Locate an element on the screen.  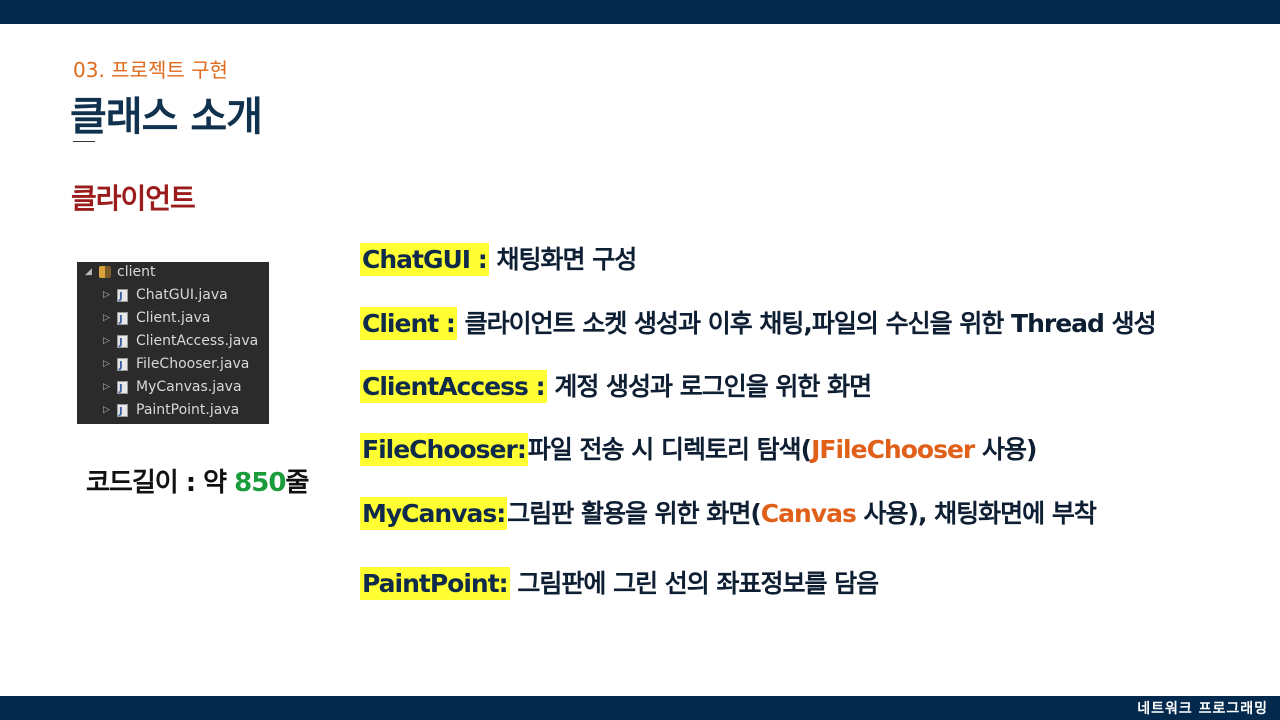
class-name: ChatGUI : is located at coordinates (424, 259).